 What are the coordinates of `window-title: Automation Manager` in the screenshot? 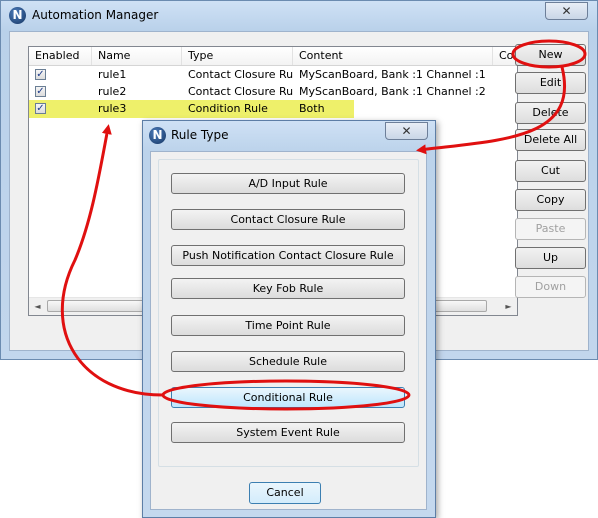 It's located at (95, 15).